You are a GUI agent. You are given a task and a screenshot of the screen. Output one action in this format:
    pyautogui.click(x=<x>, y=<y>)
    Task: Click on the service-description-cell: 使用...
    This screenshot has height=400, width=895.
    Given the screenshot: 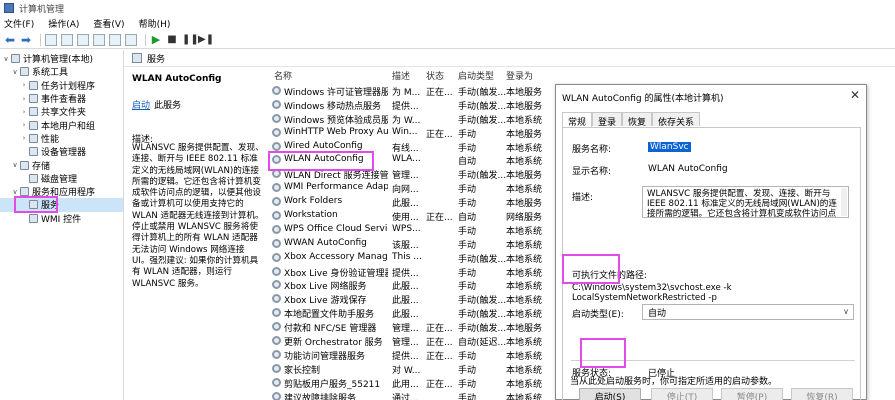 What is the action you would take?
    pyautogui.click(x=405, y=218)
    